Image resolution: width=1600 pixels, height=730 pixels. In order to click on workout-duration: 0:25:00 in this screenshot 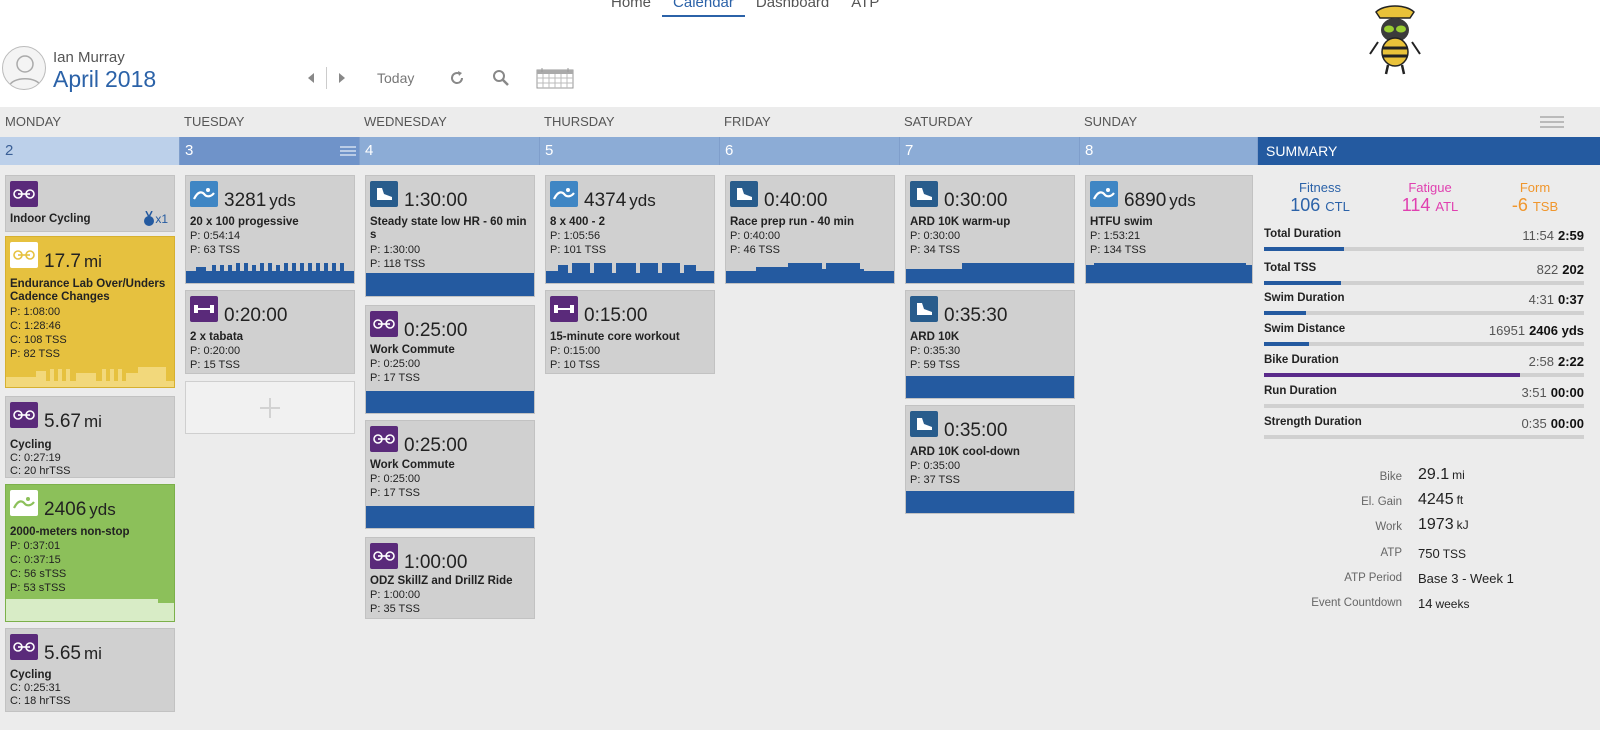, I will do `click(436, 330)`.